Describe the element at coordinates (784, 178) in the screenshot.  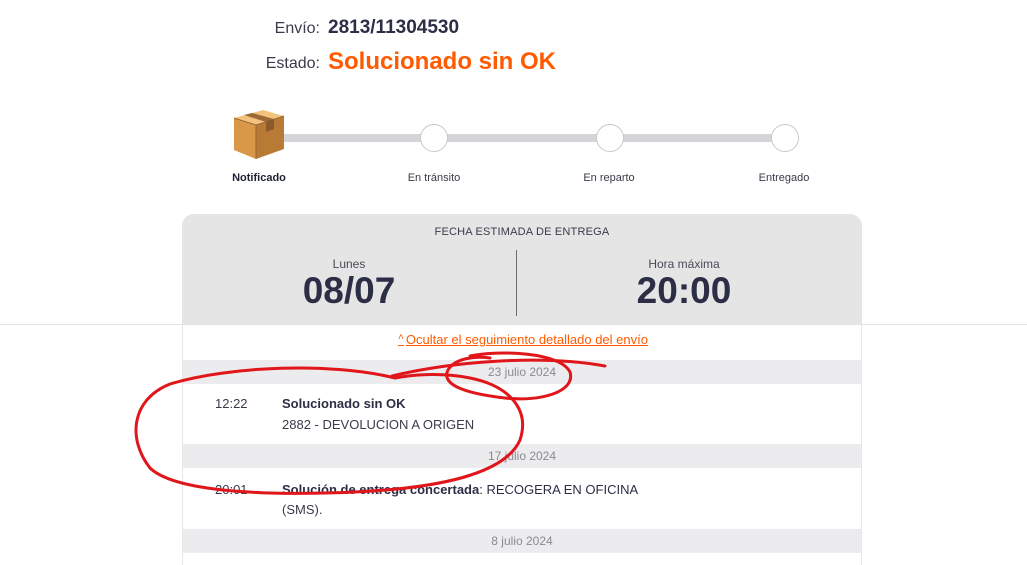
I see `step-label-entregado: Entregado` at that location.